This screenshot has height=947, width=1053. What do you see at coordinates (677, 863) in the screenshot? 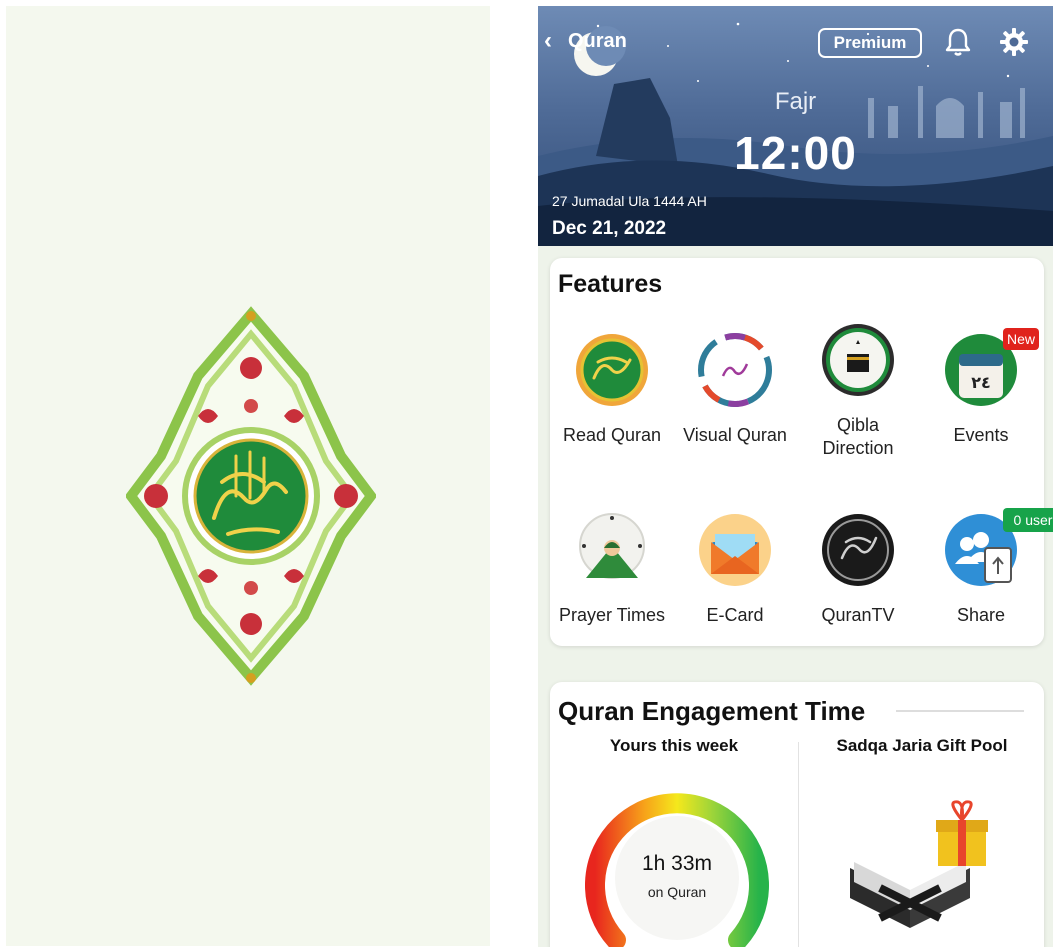
I see `engagement-time-value: 1h 33m` at bounding box center [677, 863].